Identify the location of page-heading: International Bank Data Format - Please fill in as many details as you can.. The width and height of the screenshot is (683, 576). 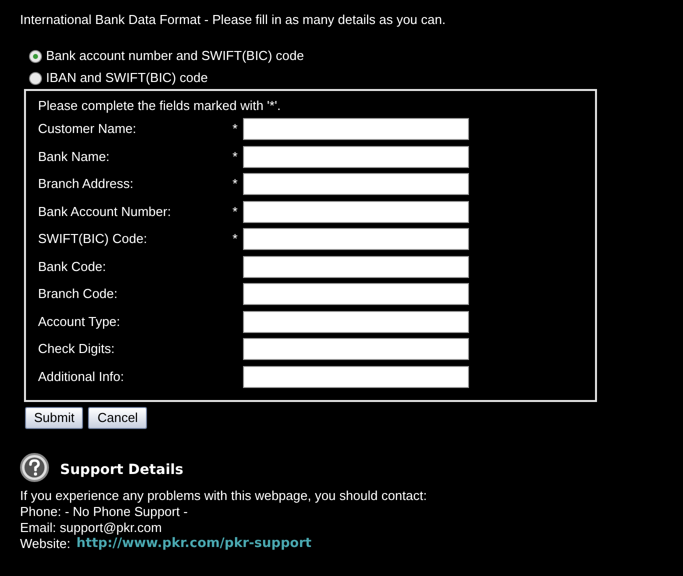
(233, 20).